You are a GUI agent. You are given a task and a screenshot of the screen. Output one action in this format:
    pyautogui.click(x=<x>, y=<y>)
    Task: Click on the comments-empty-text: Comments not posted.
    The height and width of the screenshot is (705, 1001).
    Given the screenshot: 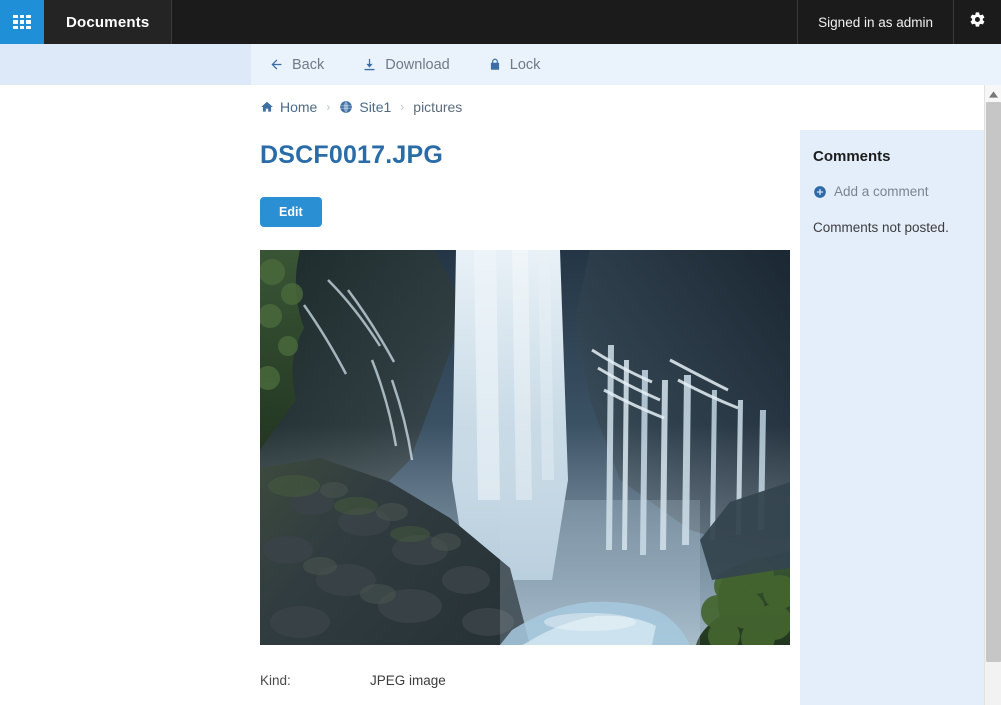 What is the action you would take?
    pyautogui.click(x=881, y=227)
    